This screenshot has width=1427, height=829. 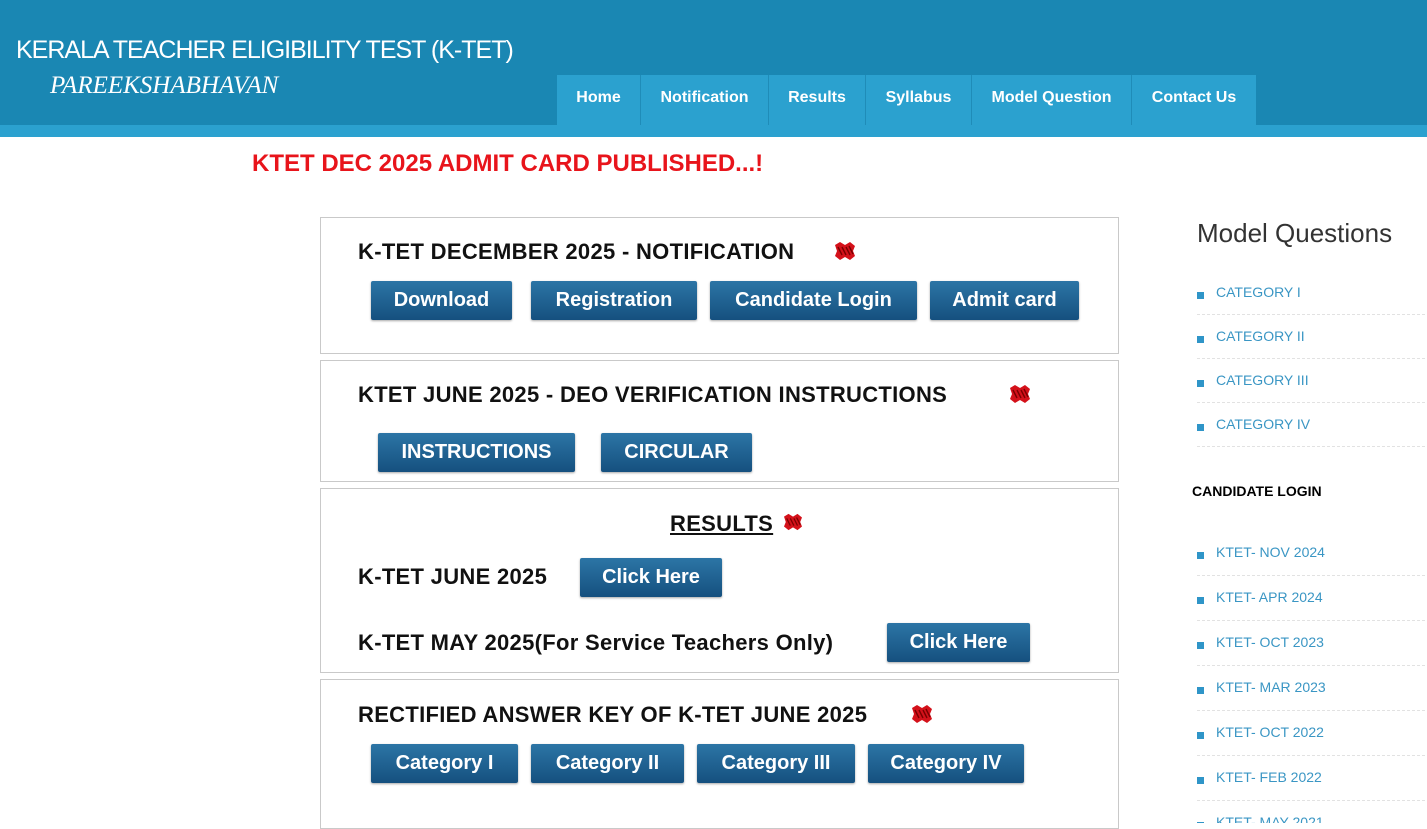 I want to click on candidate-login-button: Candidate Login, so click(x=813, y=300).